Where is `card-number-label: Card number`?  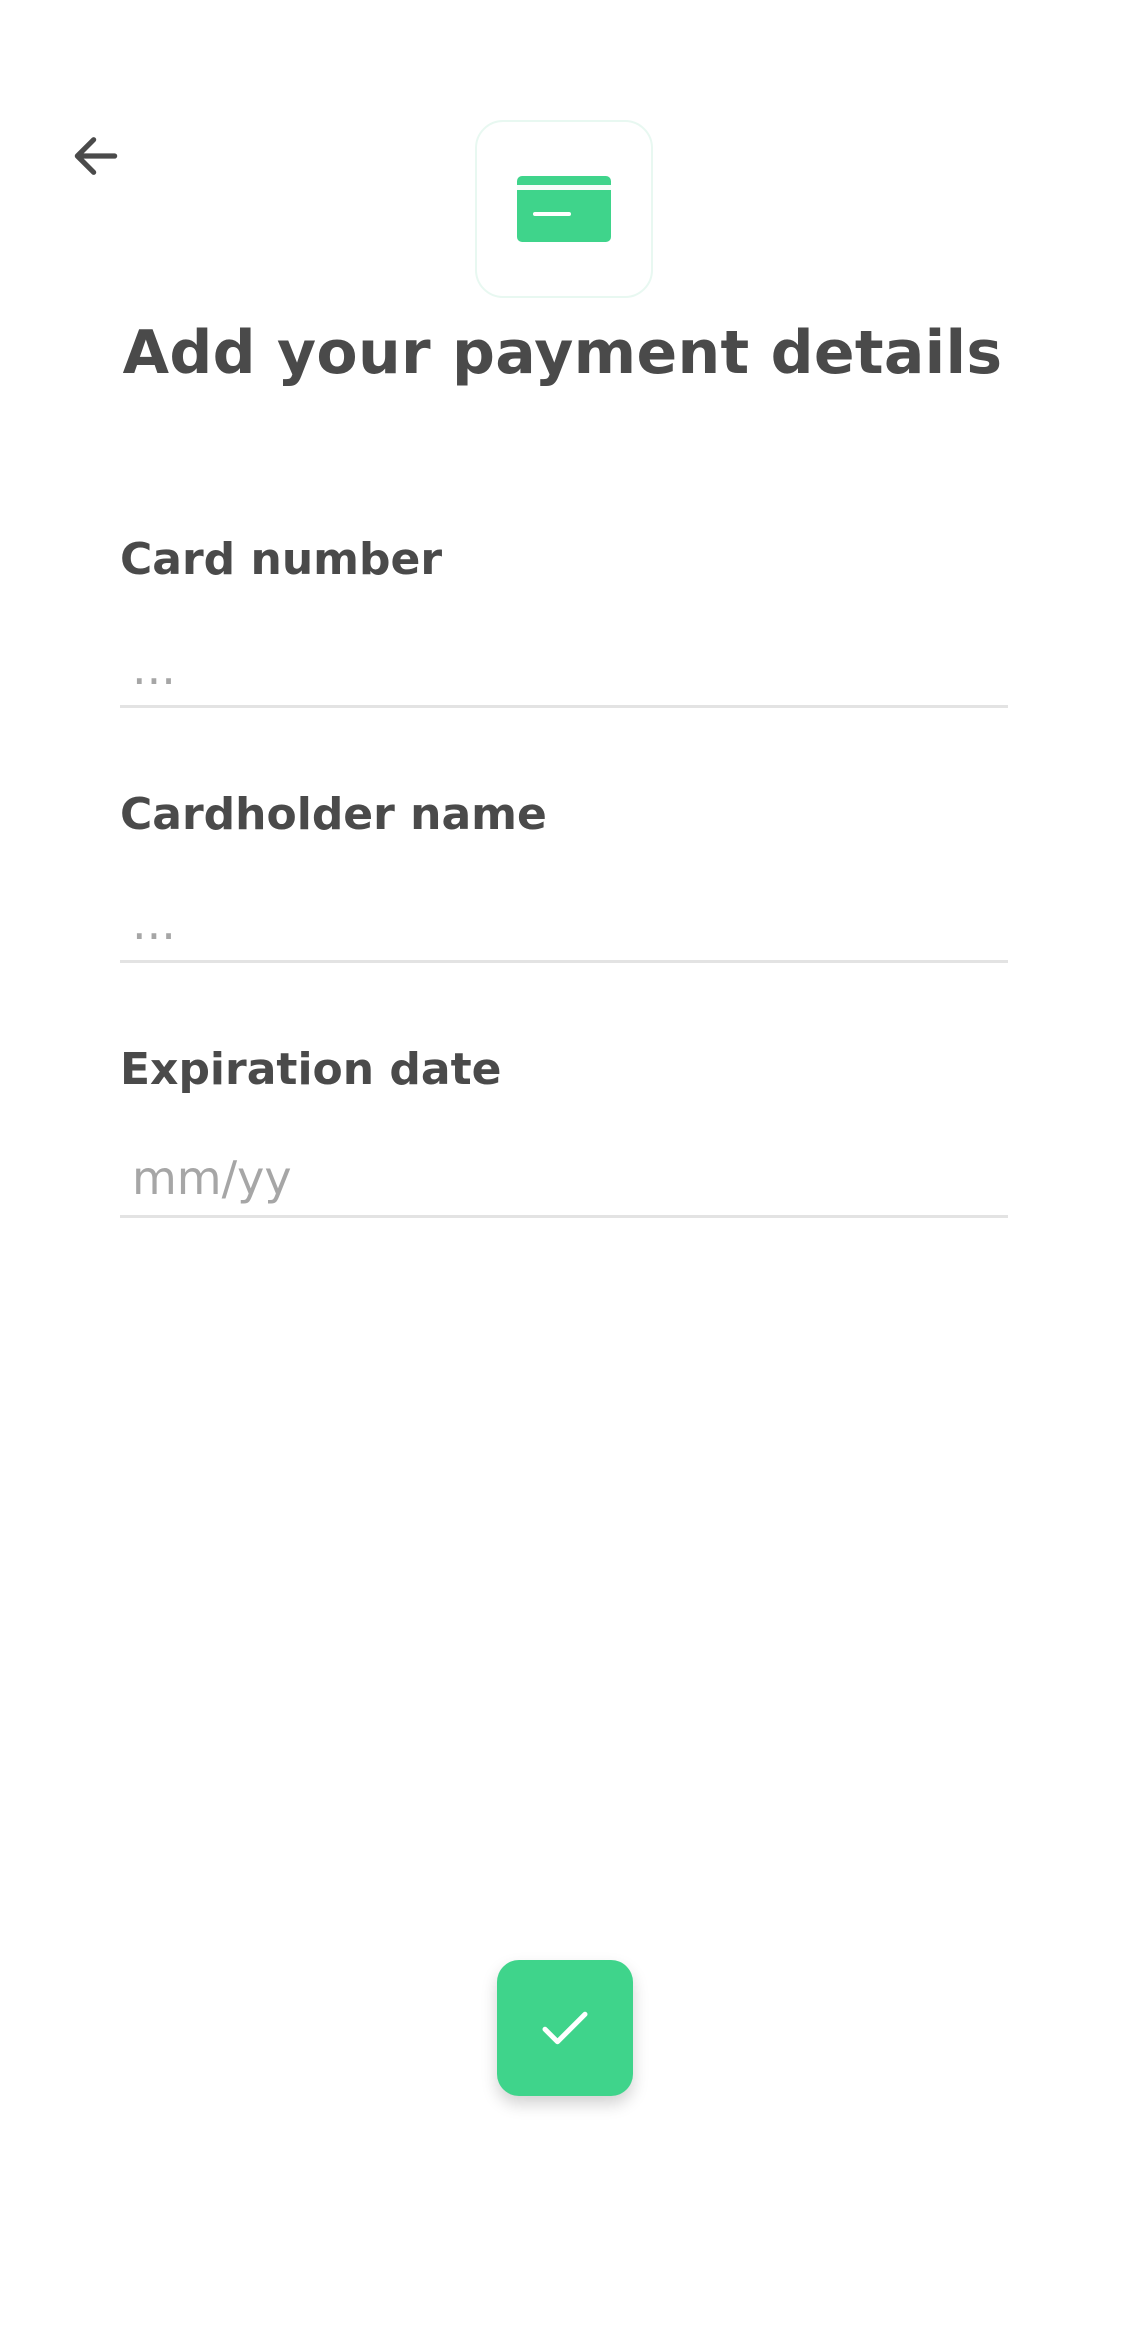 card-number-label: Card number is located at coordinates (281, 559).